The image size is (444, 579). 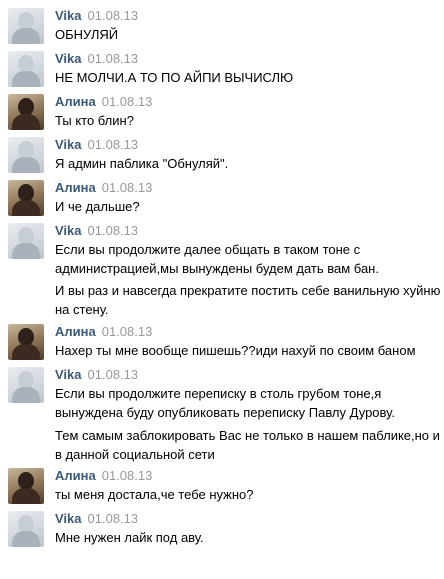 I want to click on message-text: Ты кто блин?, so click(x=94, y=120).